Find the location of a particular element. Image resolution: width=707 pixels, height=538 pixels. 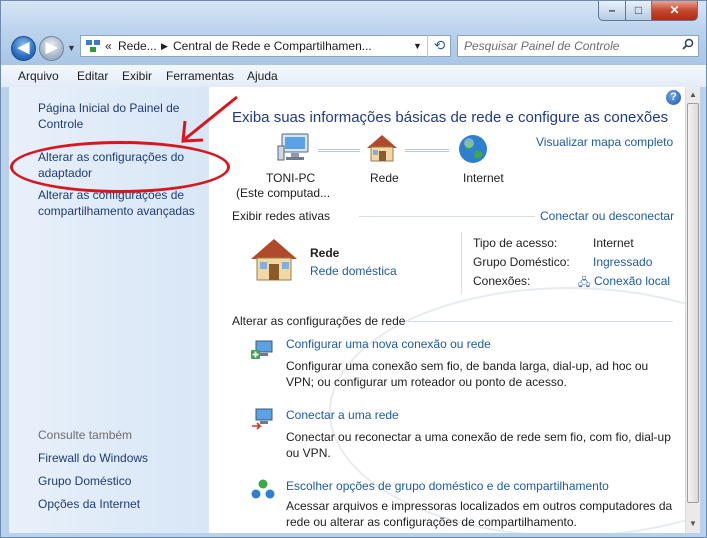

homegroup-sharing-icon is located at coordinates (263, 491).